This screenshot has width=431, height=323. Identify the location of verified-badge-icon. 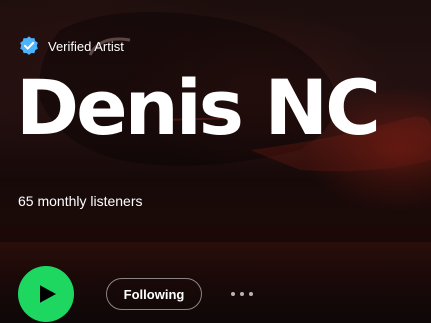
(29, 45).